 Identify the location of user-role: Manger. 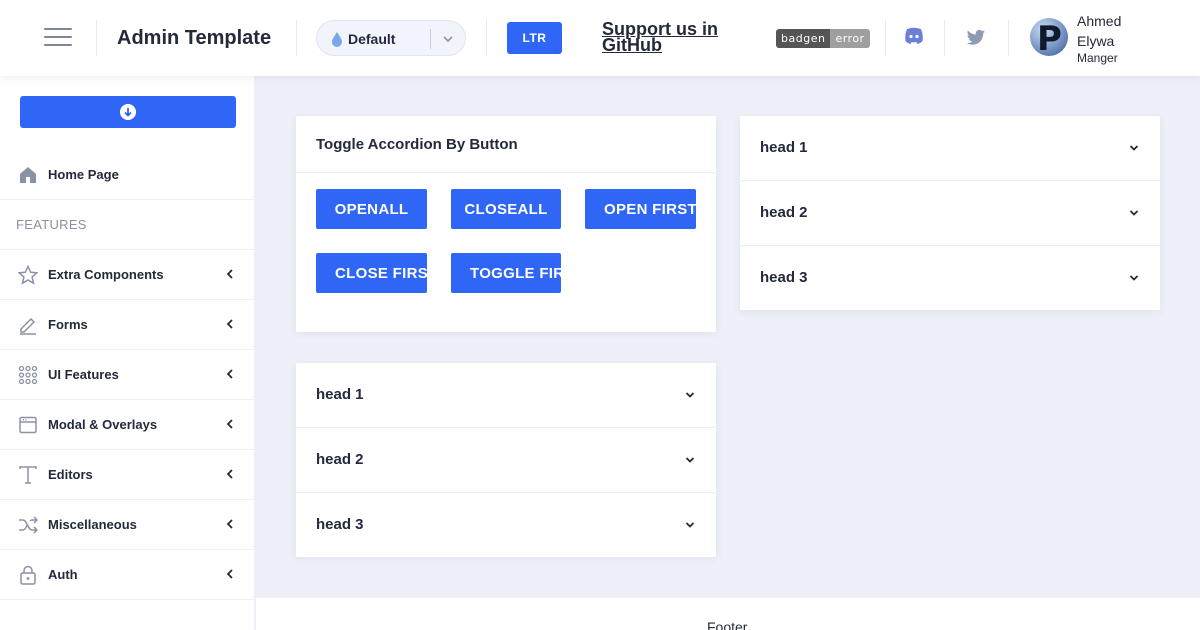
(1097, 58).